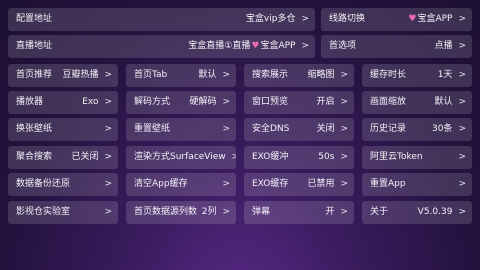 This screenshot has width=480, height=270. What do you see at coordinates (396, 19) in the screenshot?
I see `setting-line-switch: 线路切换 ♥ 宝盒APP >` at bounding box center [396, 19].